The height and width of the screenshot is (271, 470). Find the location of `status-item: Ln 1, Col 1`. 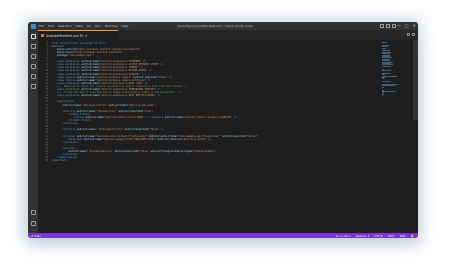

status-item: Ln 1, Col 1 is located at coordinates (343, 236).